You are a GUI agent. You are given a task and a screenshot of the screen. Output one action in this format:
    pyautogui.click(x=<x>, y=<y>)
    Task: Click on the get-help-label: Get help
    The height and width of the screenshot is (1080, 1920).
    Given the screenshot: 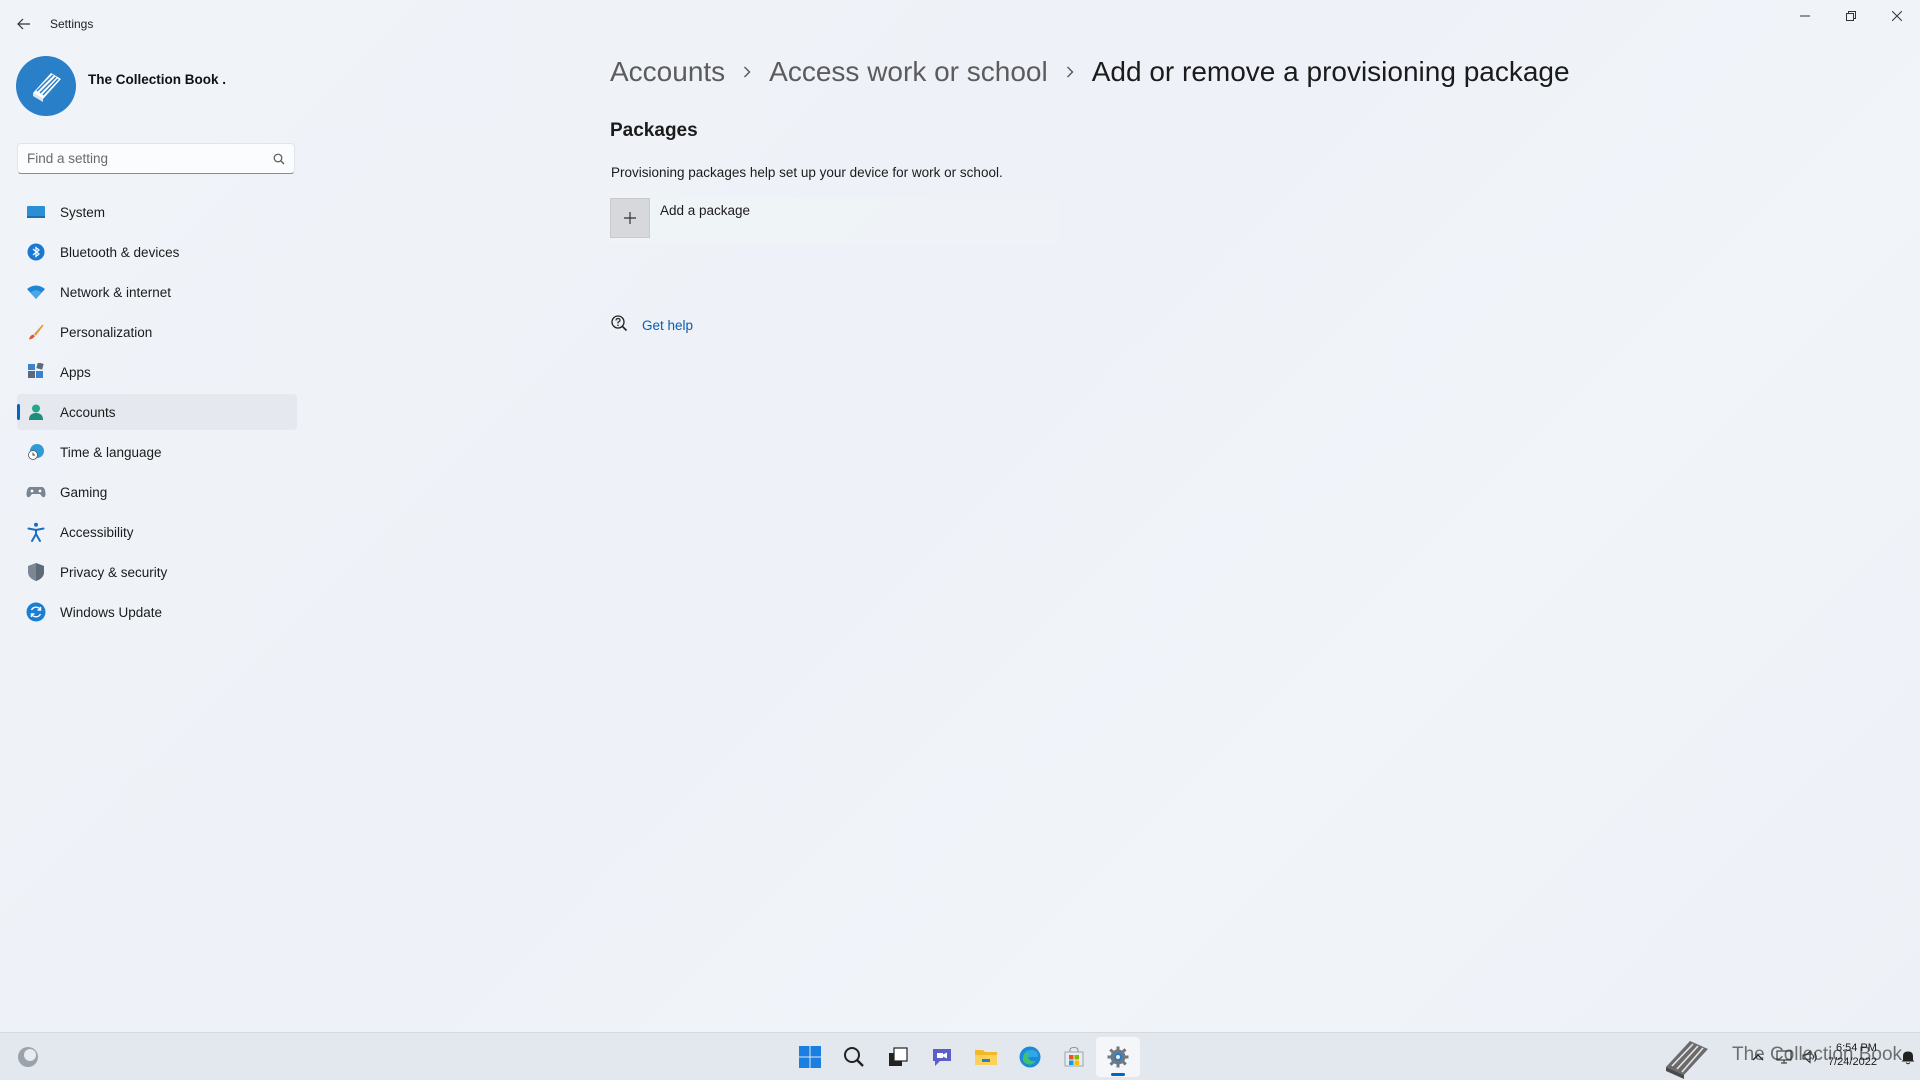 What is the action you would take?
    pyautogui.click(x=668, y=325)
    